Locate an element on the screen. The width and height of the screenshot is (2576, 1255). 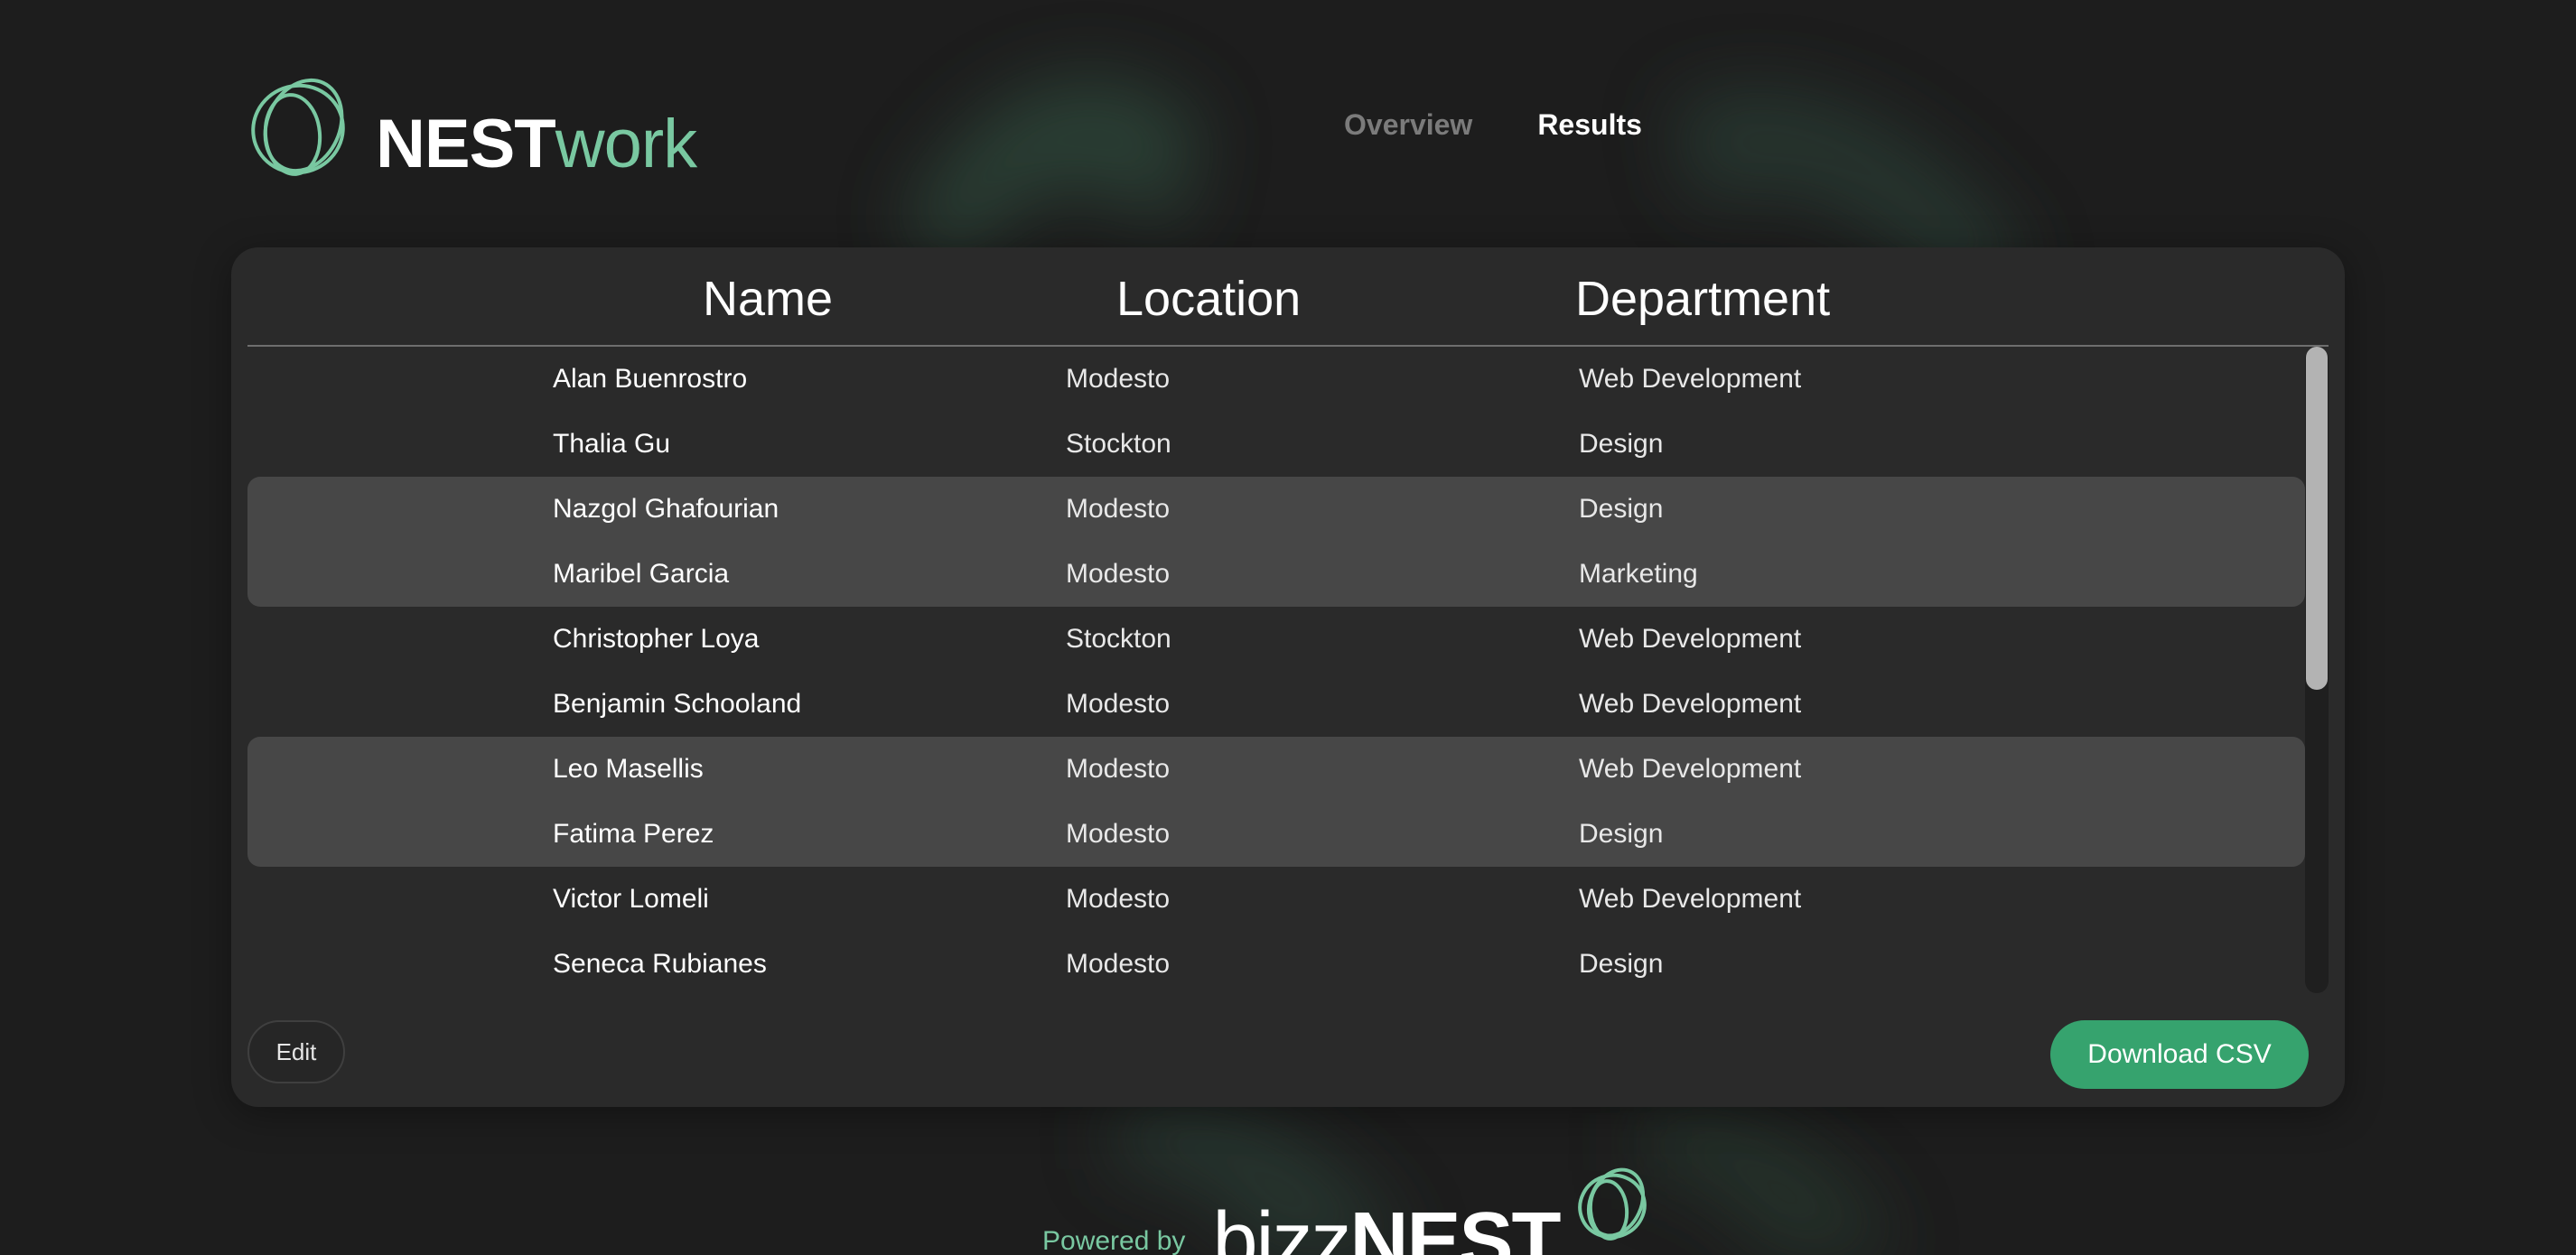
cell-name: Nazgol Ghafourian is located at coordinates (666, 509).